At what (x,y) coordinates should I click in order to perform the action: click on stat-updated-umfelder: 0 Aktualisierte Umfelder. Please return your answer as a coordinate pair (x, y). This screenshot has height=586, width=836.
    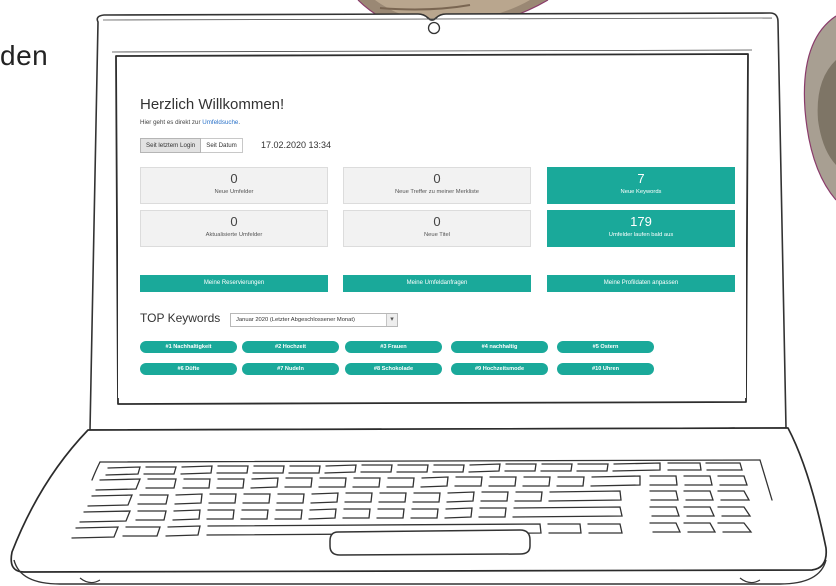
    Looking at the image, I should click on (234, 228).